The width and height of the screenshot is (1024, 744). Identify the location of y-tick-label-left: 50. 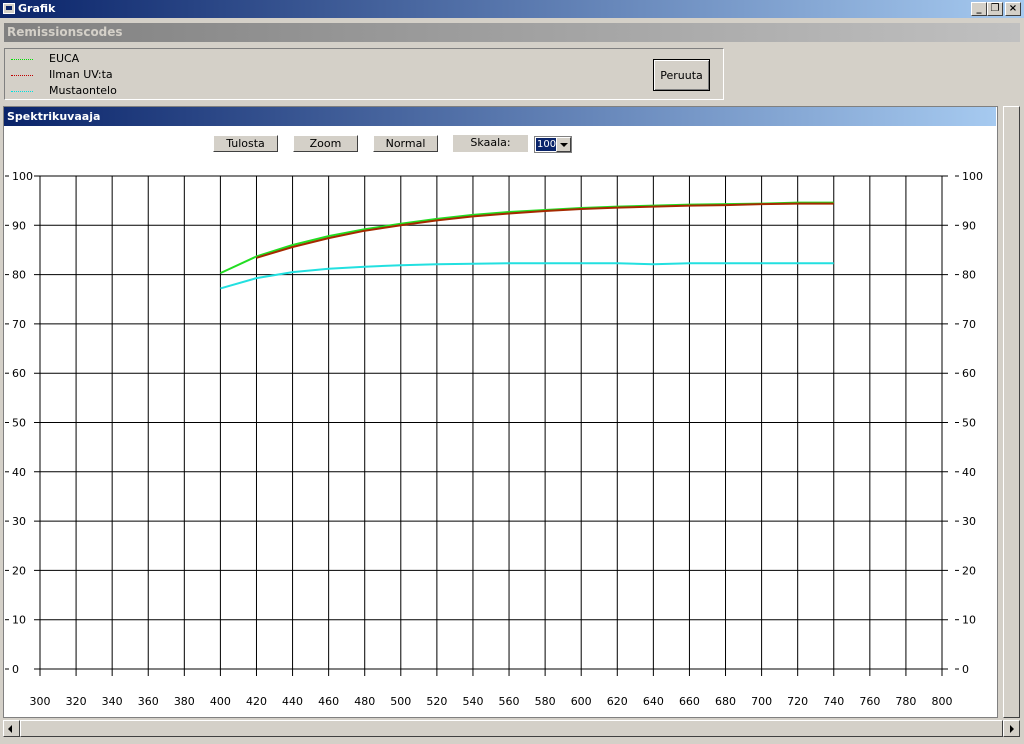
(19, 423).